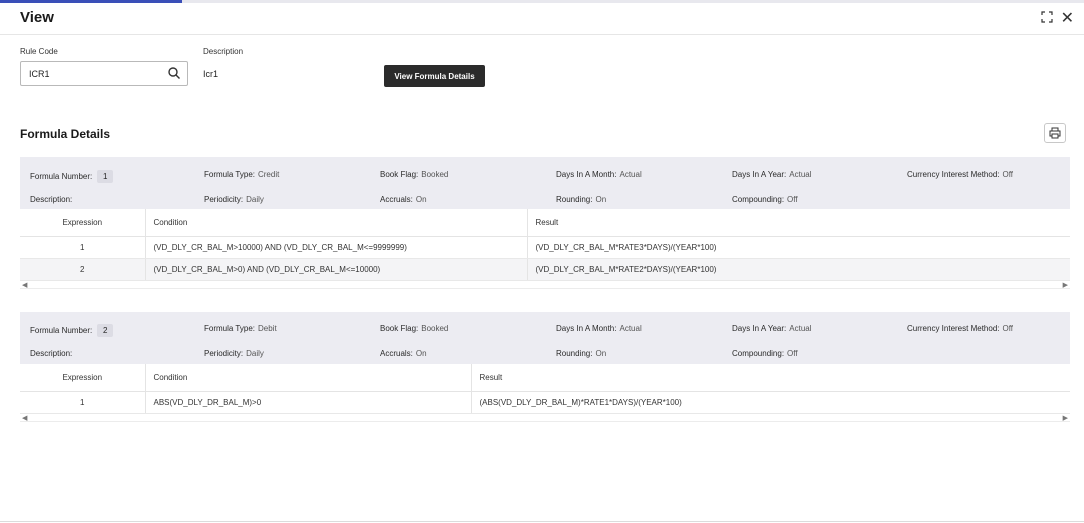 The image size is (1084, 523). What do you see at coordinates (1046, 18) in the screenshot?
I see `expand-icon` at bounding box center [1046, 18].